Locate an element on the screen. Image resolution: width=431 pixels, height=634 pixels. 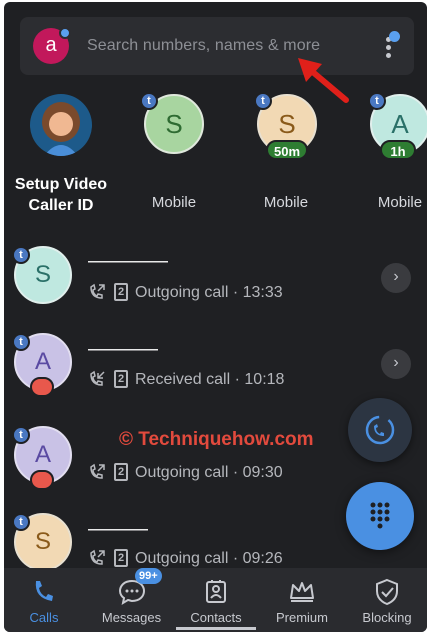
nav-contacts: Contacts is located at coordinates (216, 600).